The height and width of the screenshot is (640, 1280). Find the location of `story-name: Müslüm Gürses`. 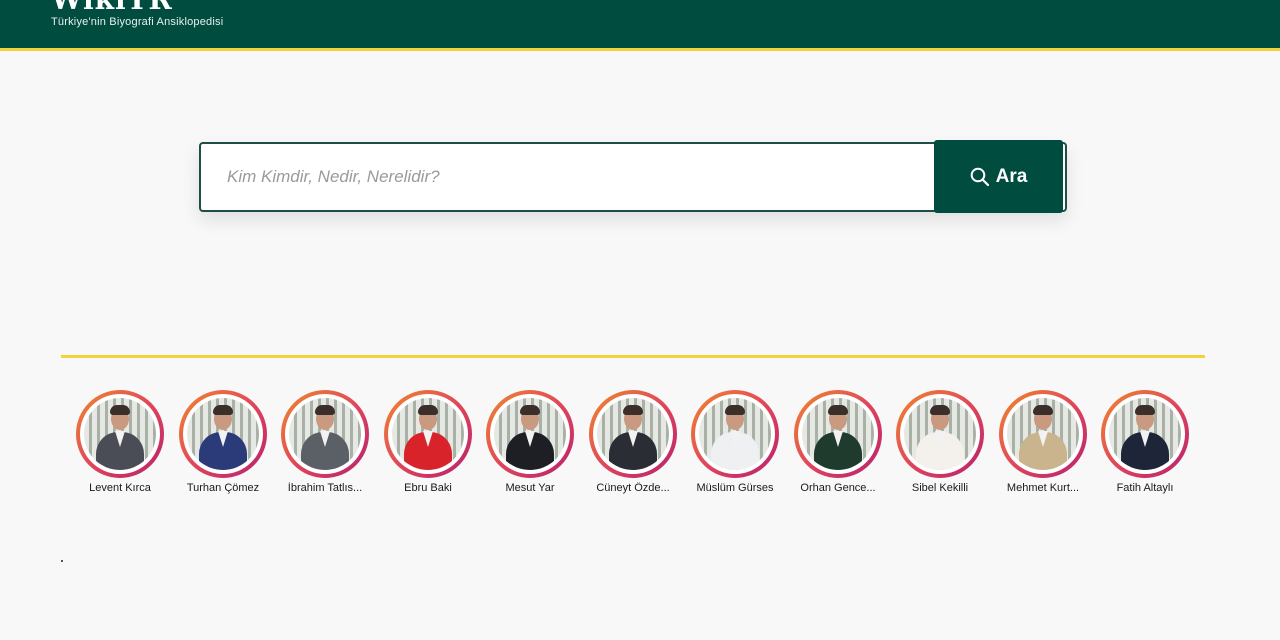

story-name: Müslüm Gürses is located at coordinates (735, 488).